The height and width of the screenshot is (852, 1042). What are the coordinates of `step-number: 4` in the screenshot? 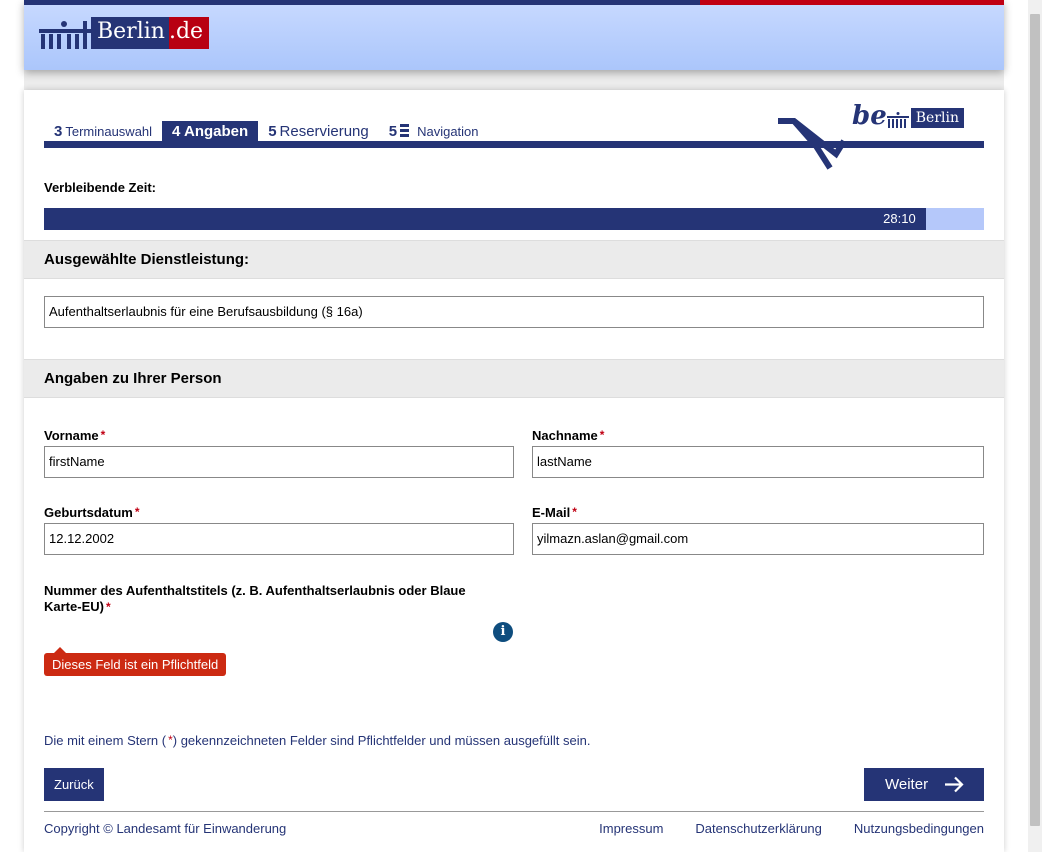 It's located at (176, 131).